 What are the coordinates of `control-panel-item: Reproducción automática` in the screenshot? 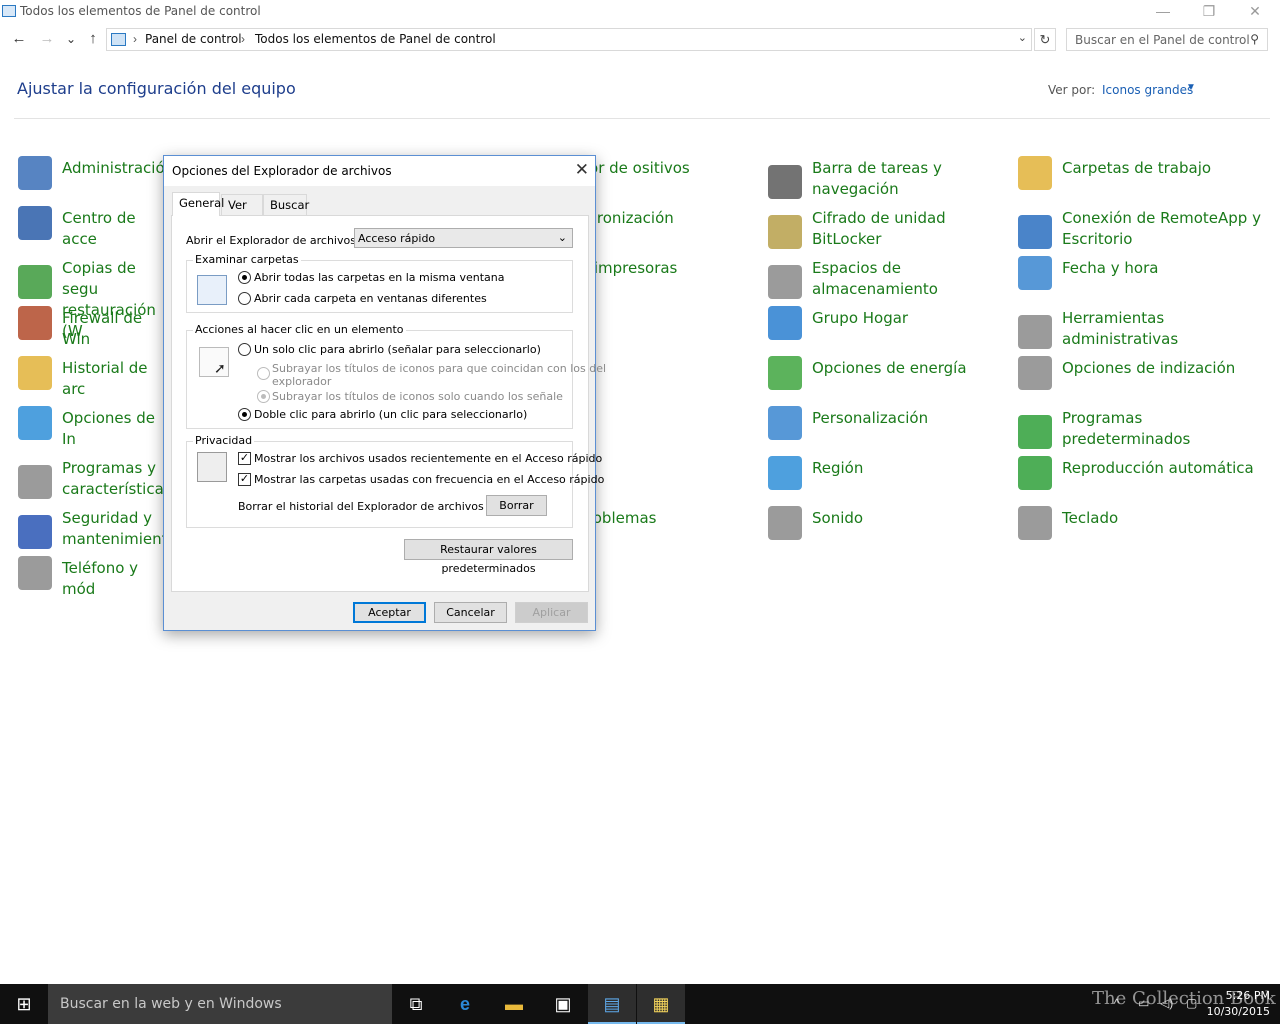 It's located at (1143, 480).